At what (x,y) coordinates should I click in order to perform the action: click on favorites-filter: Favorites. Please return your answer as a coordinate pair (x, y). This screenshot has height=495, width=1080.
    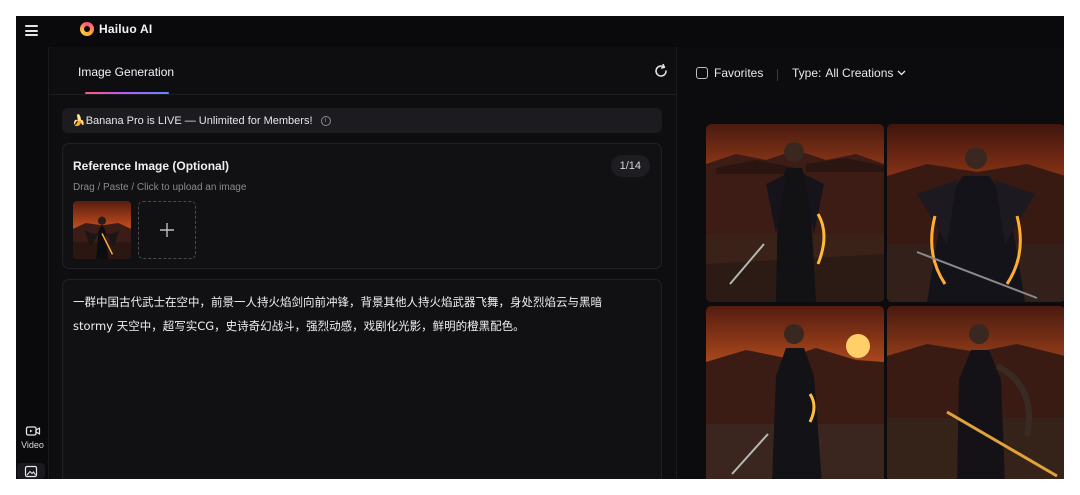
    Looking at the image, I should click on (729, 73).